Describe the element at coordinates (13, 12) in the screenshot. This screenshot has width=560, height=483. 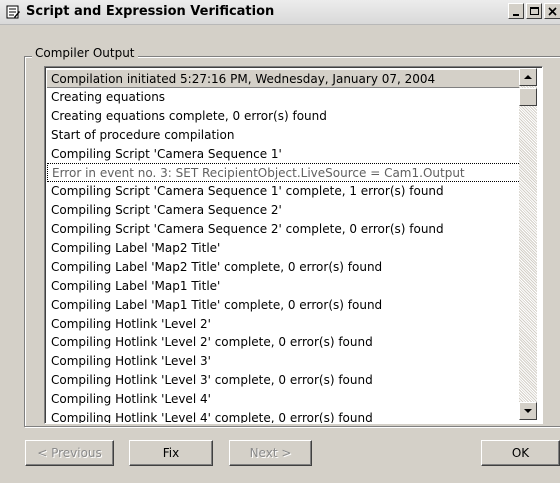
I see `script-window-icon` at that location.